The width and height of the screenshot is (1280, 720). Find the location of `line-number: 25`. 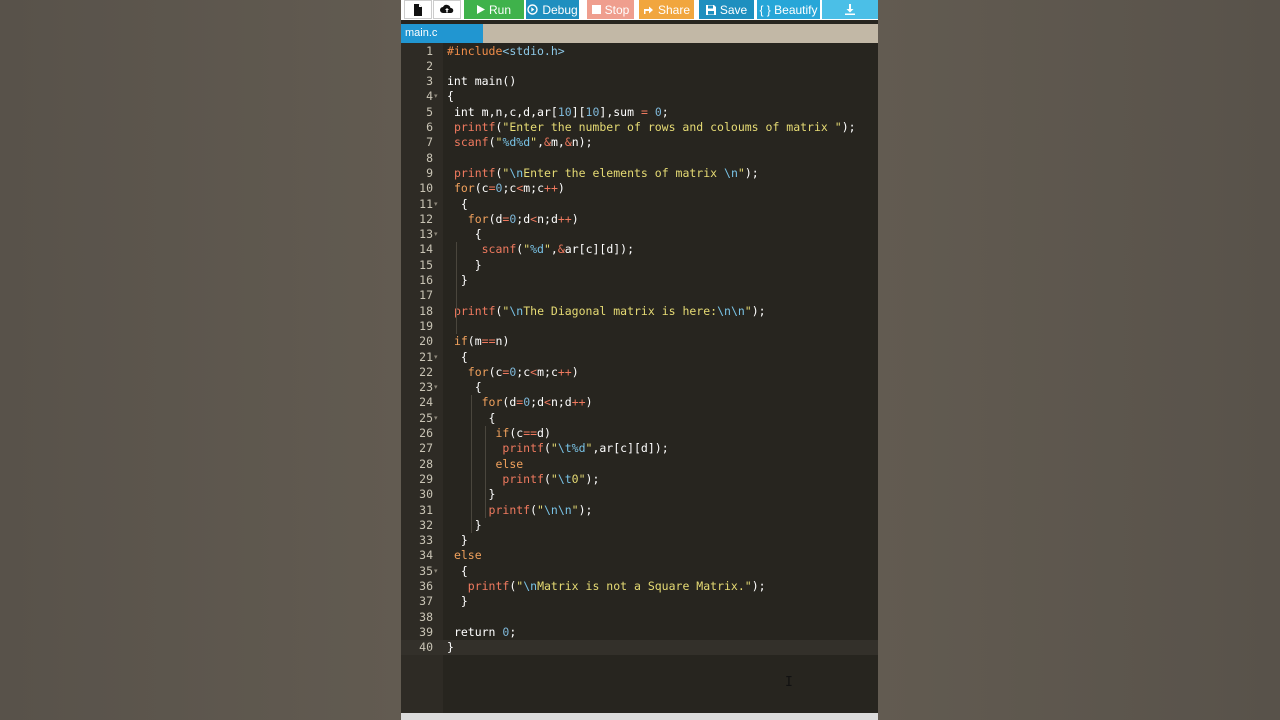

line-number: 25 is located at coordinates (426, 417).